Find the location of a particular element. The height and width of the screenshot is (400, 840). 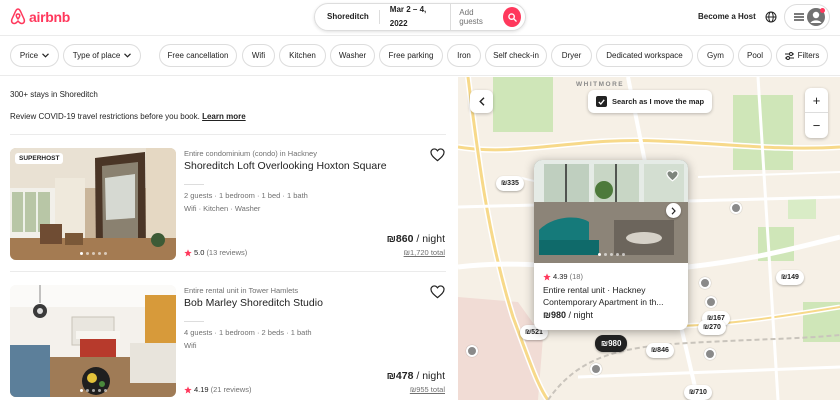

search-bar: Shoreditch Mar 2 – 4, 2022 Add guests is located at coordinates (420, 17).